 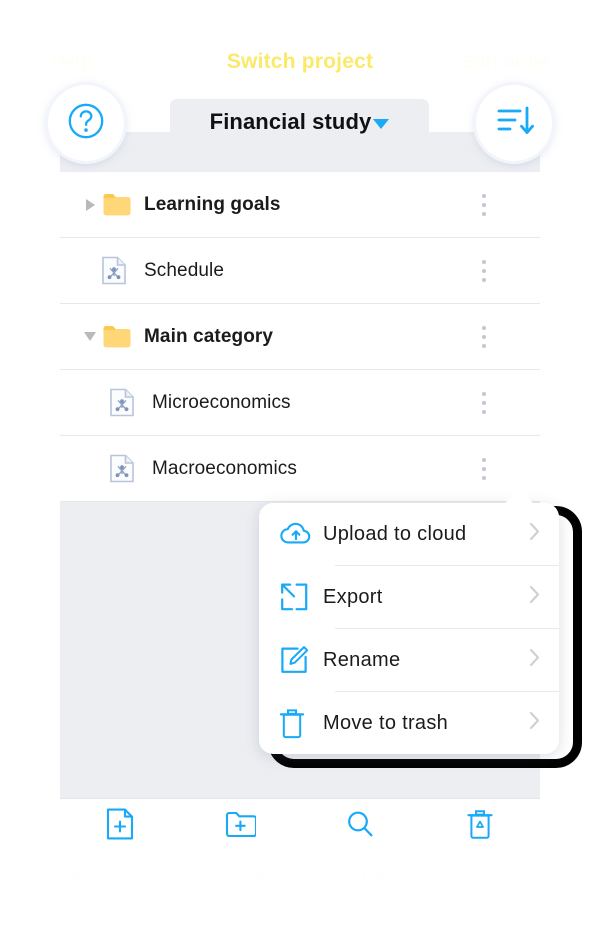 I want to click on annotation-sort: Sort order, so click(x=507, y=62).